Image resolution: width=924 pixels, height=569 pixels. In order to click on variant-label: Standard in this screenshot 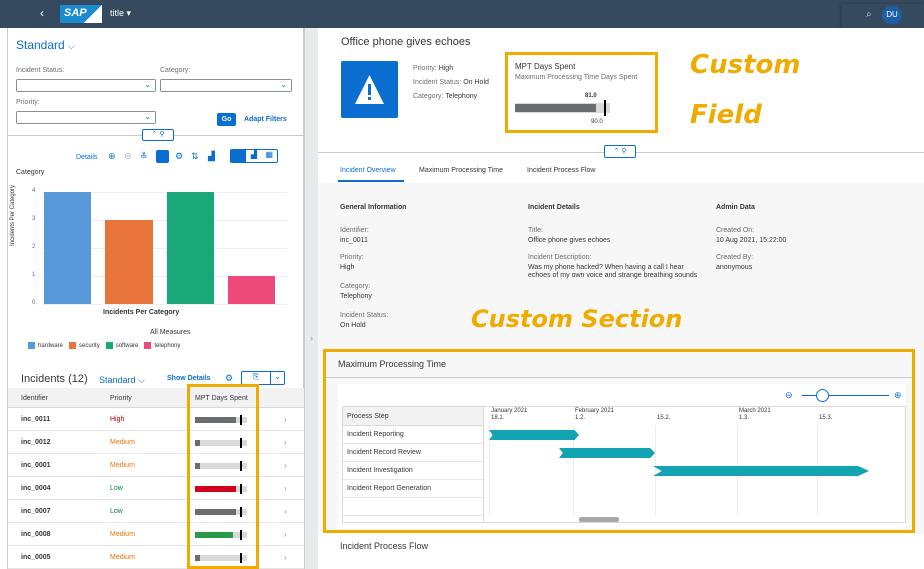, I will do `click(40, 45)`.